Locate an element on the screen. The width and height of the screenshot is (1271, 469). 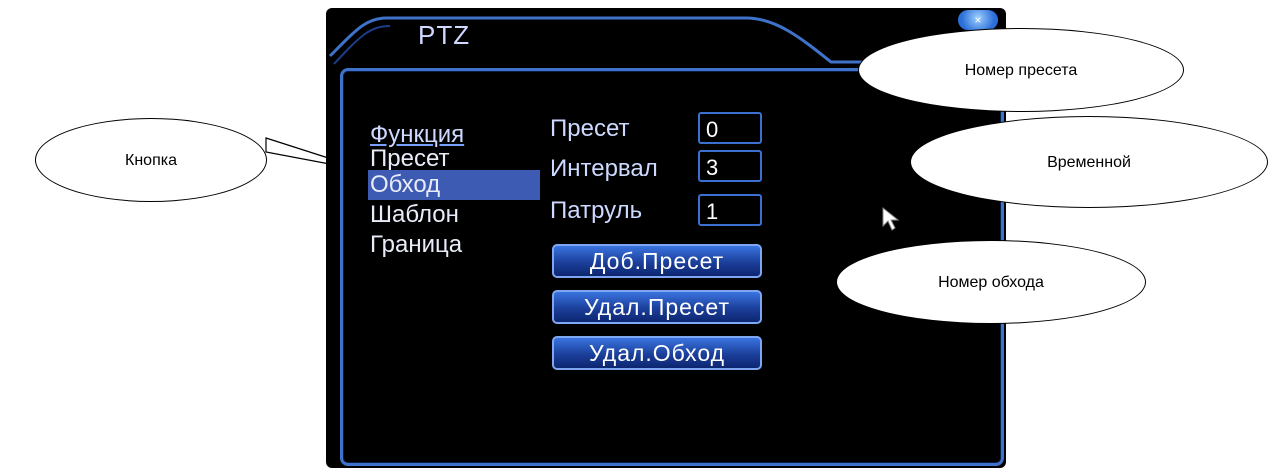
callout-button-text: Кнопка is located at coordinates (151, 160).